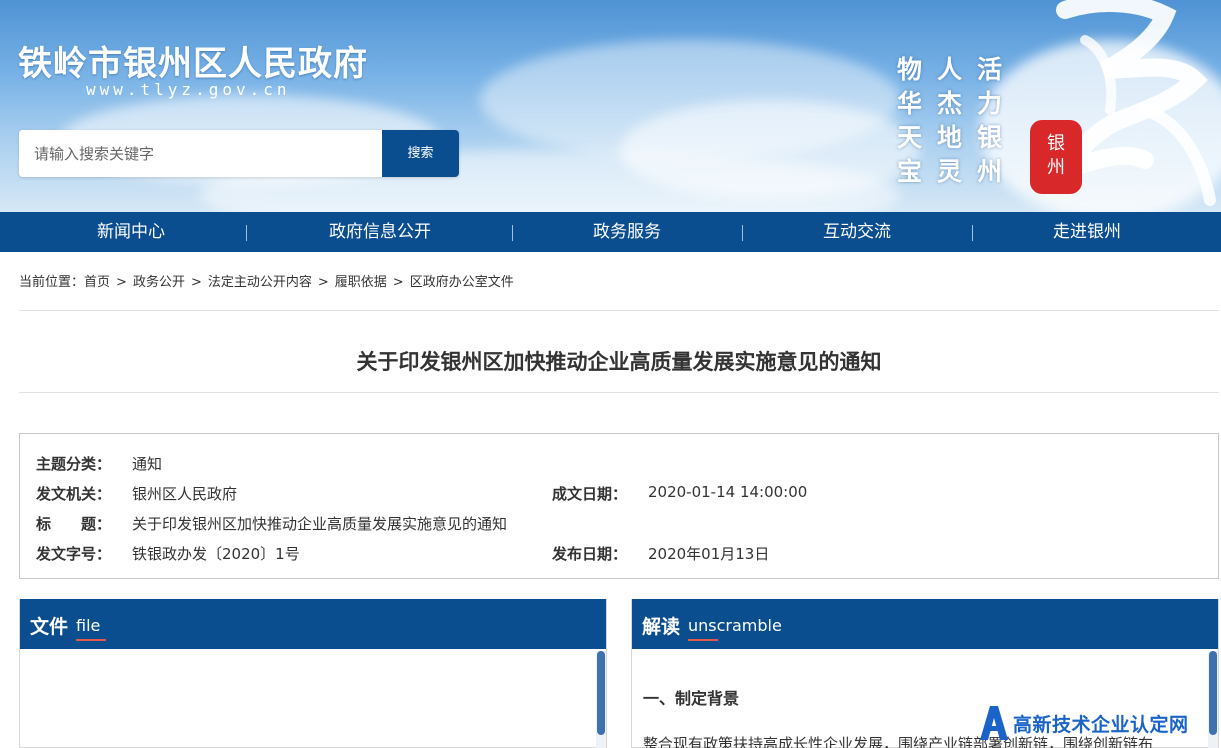 The height and width of the screenshot is (748, 1221). I want to click on title-value: 关于印发银州区加快推动企业高质量发展实施意见的通知, so click(320, 524).